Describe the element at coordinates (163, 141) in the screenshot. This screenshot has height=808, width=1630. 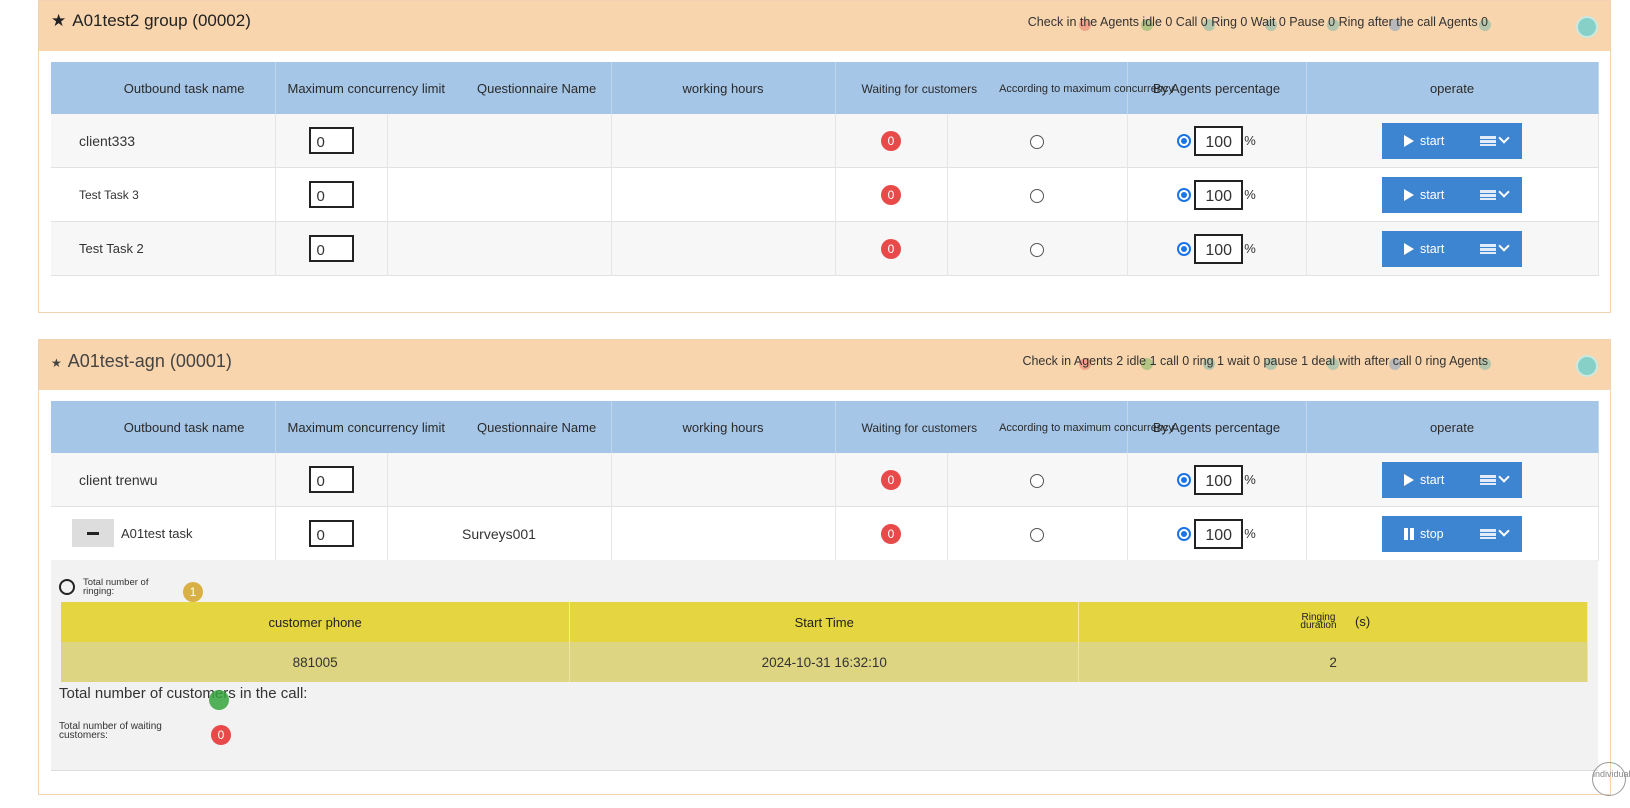
I see `task-name: client333` at that location.